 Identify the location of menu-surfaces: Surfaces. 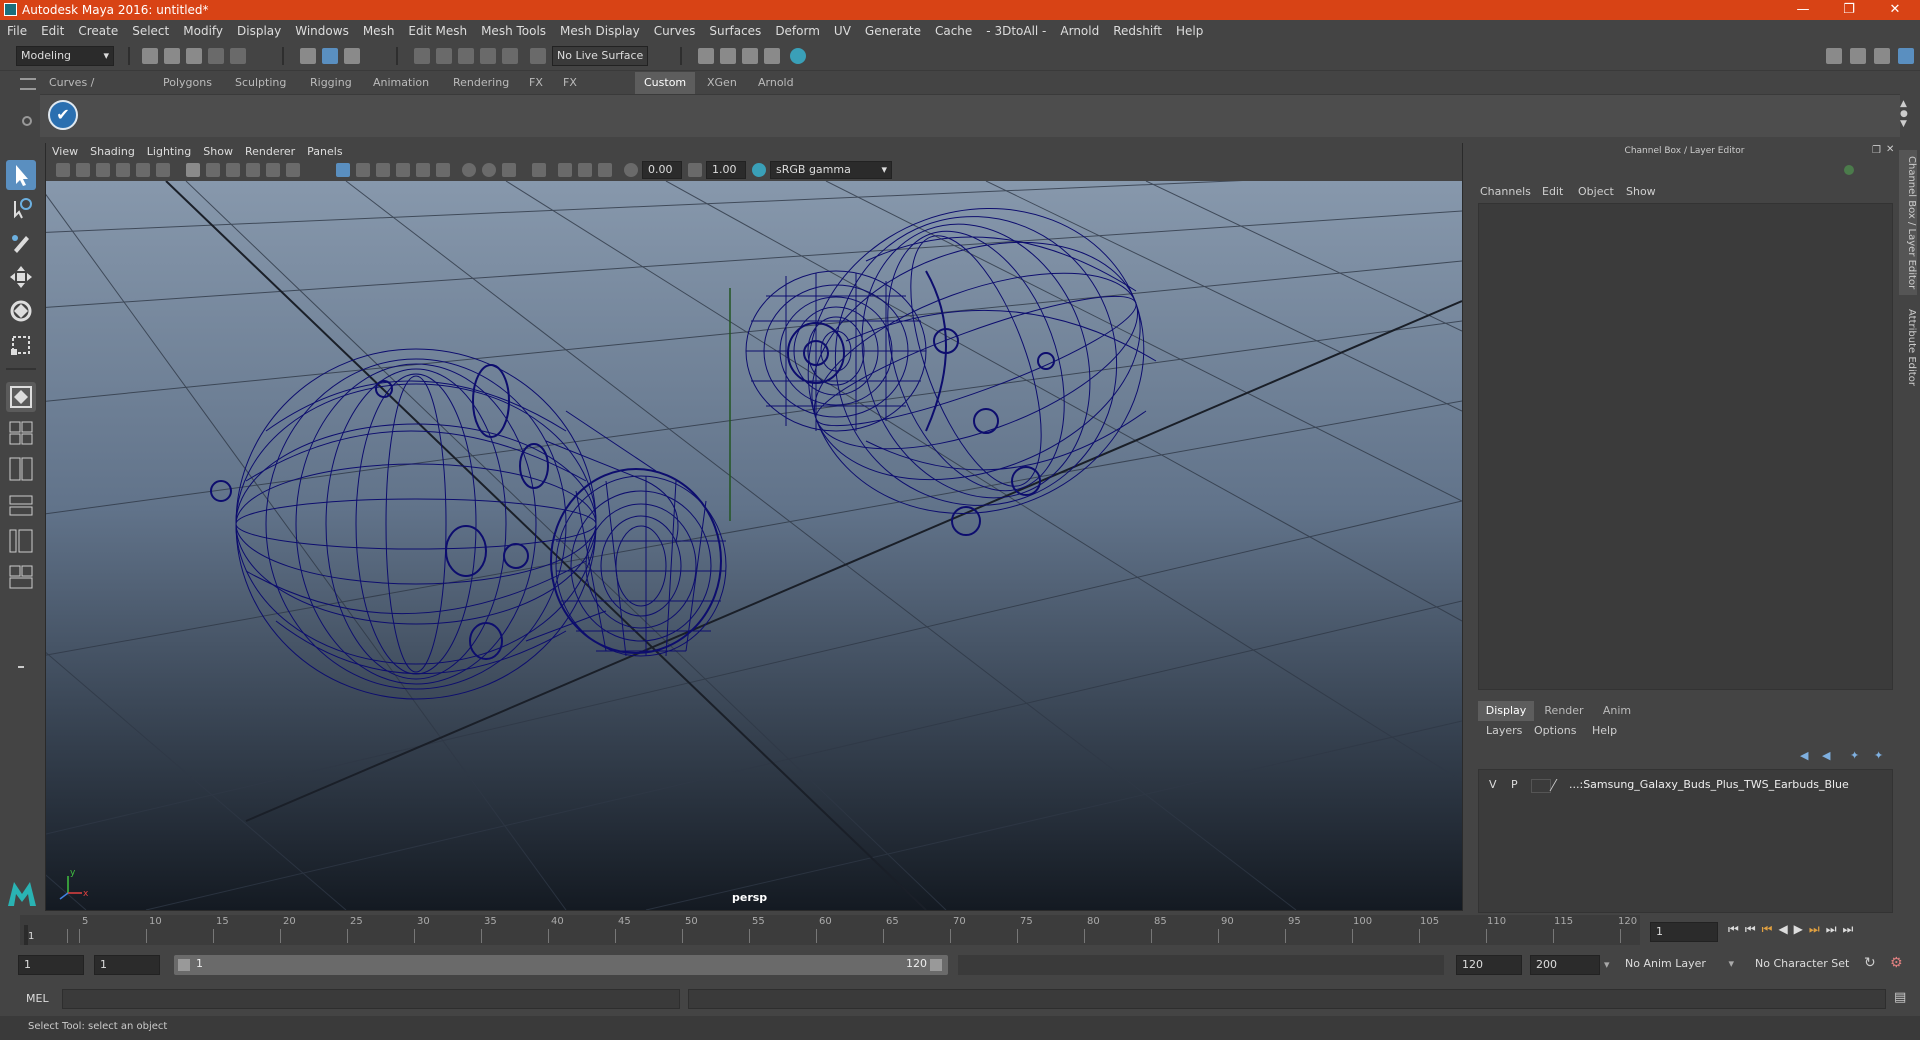
(735, 31).